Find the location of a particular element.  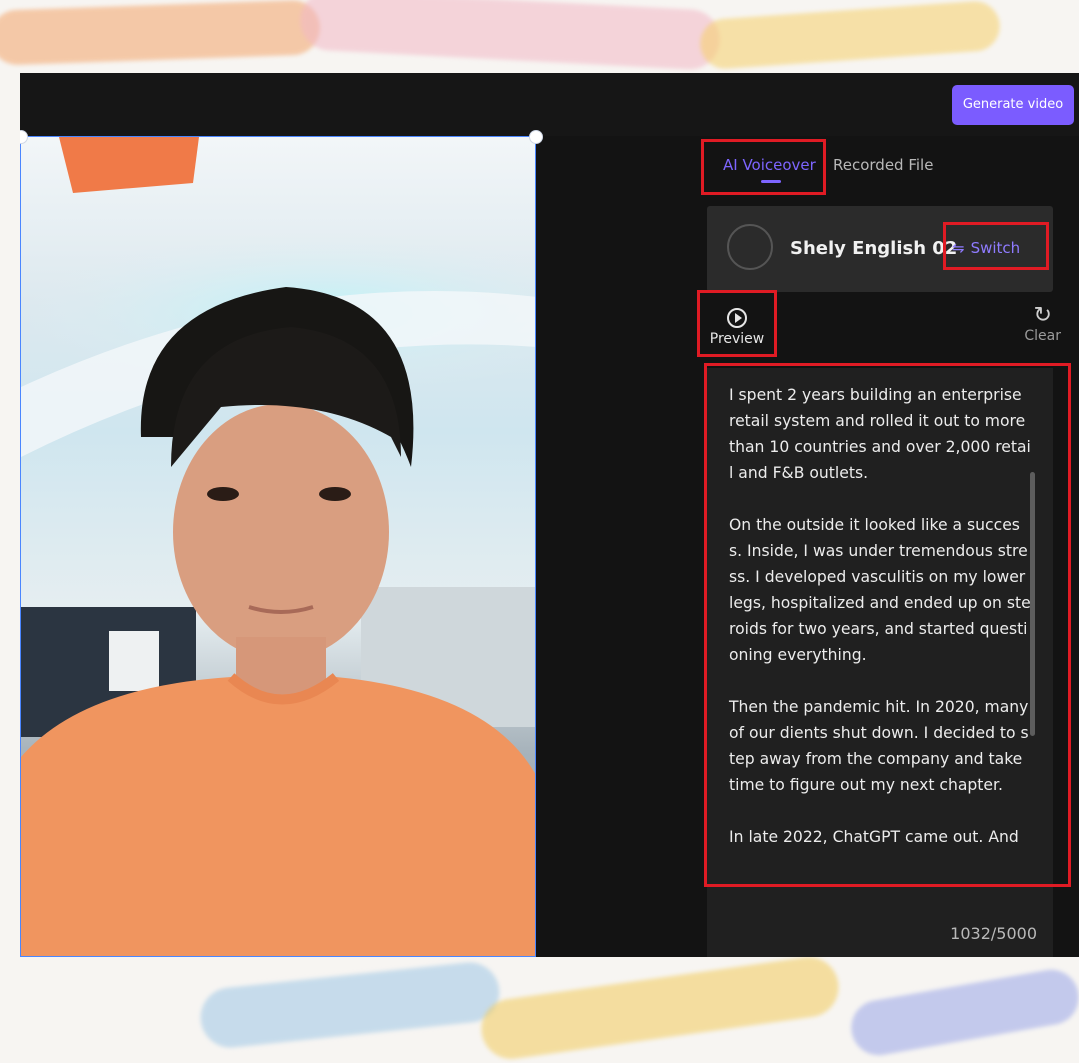

generate-video-button: Generate video is located at coordinates (1013, 105).